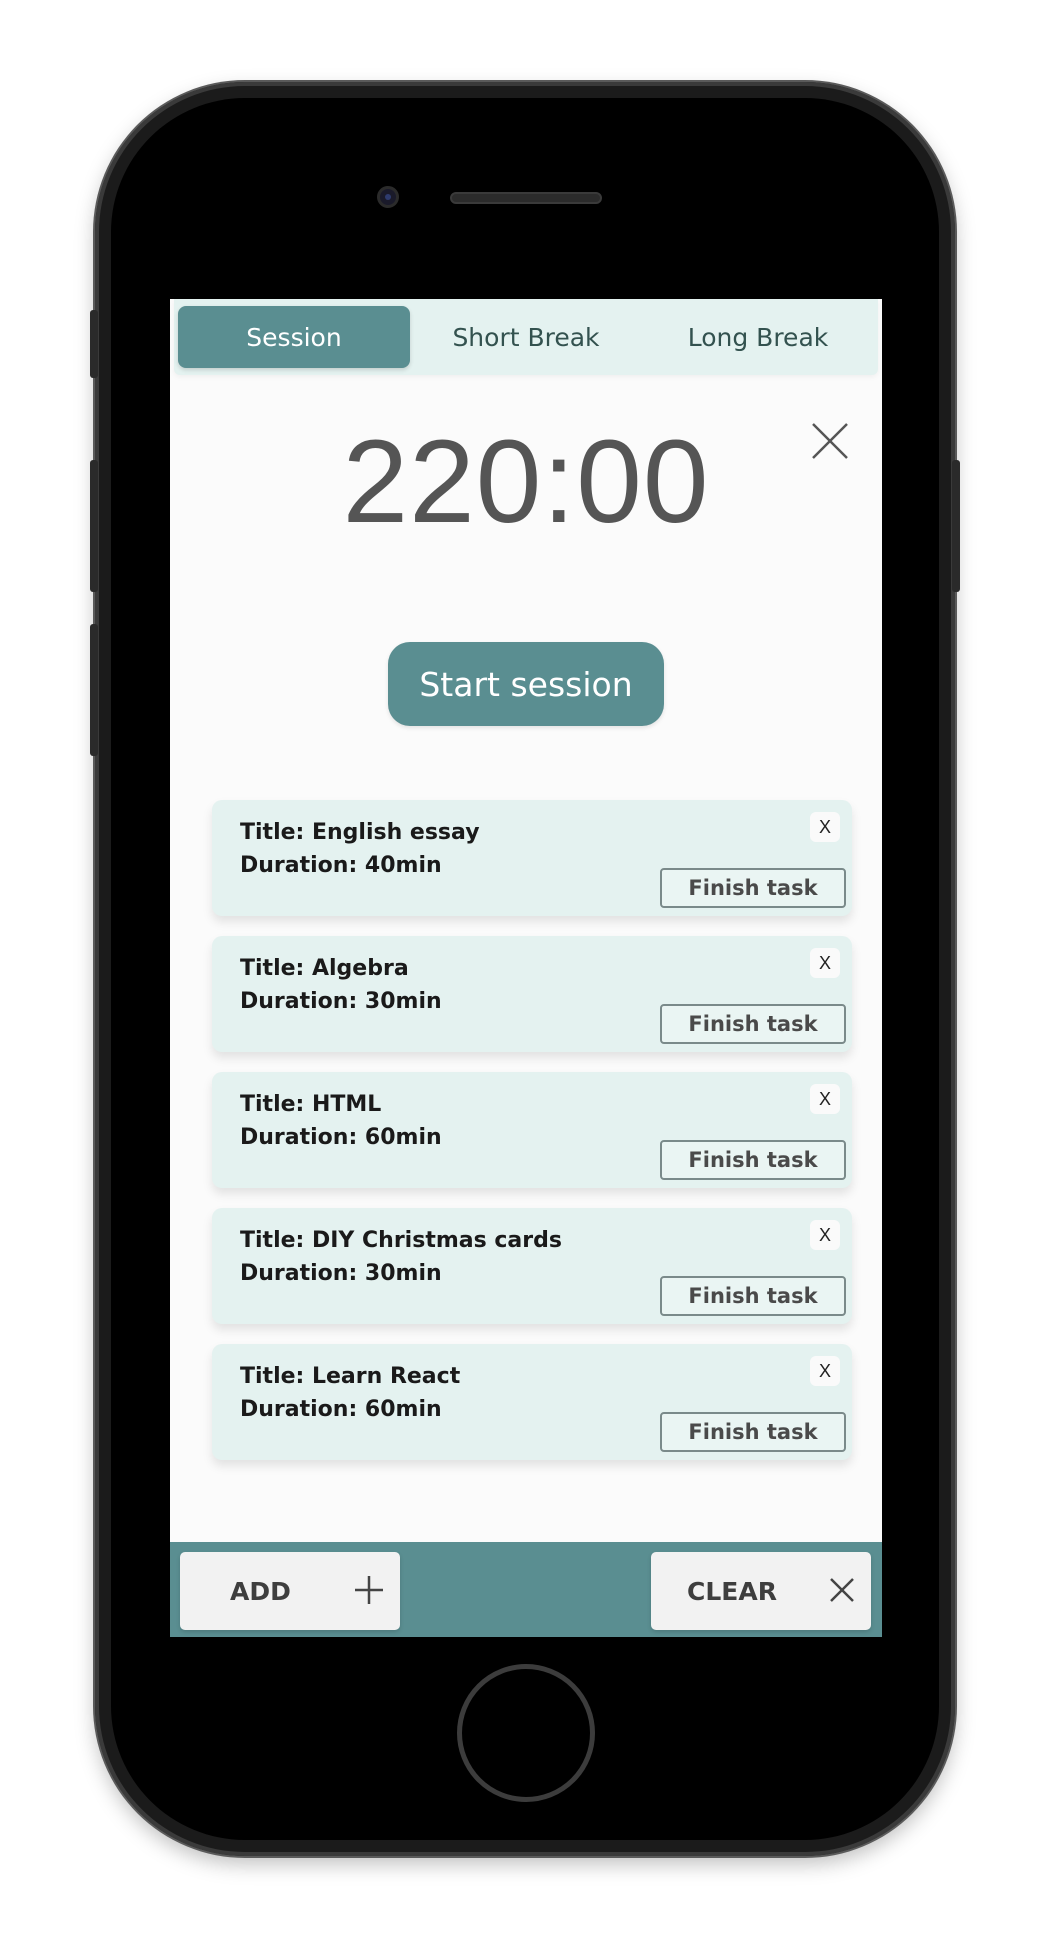 Image resolution: width=1050 pixels, height=1934 pixels. I want to click on clear-button: CLEAR, so click(761, 1591).